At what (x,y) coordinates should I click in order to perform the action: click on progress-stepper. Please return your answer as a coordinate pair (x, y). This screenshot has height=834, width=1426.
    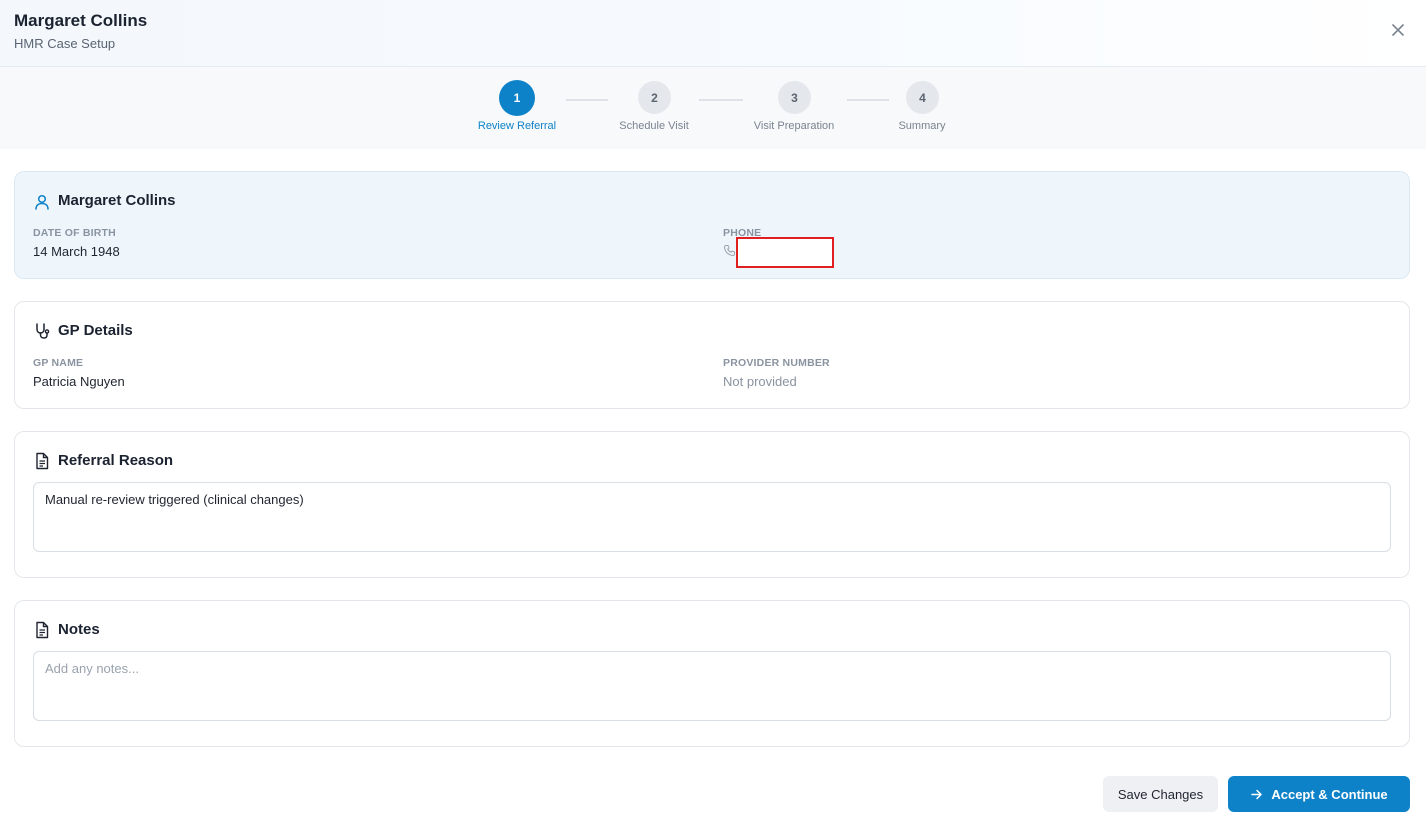
    Looking at the image, I should click on (713, 108).